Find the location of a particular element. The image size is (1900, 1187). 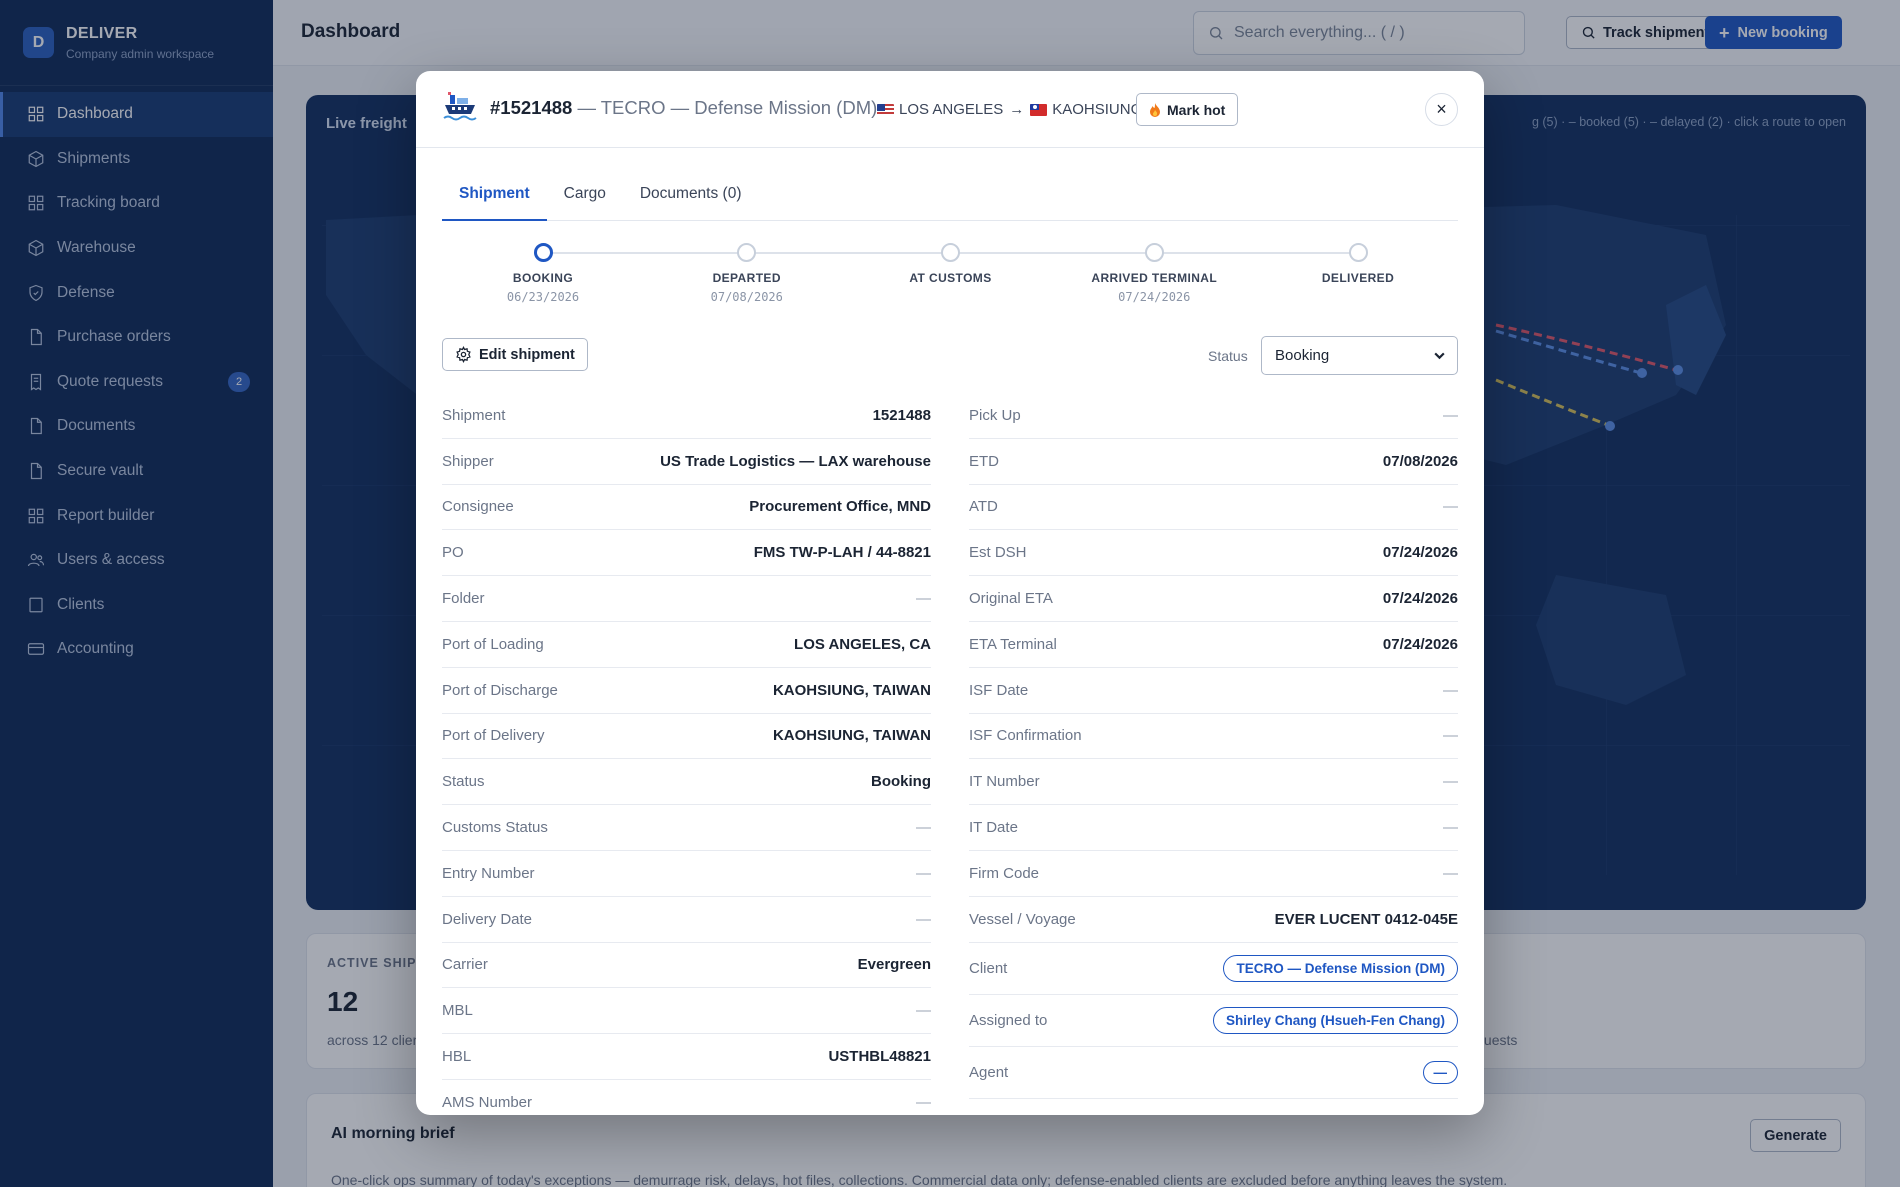

original-eta-value: 07/24/2026 is located at coordinates (1420, 599).